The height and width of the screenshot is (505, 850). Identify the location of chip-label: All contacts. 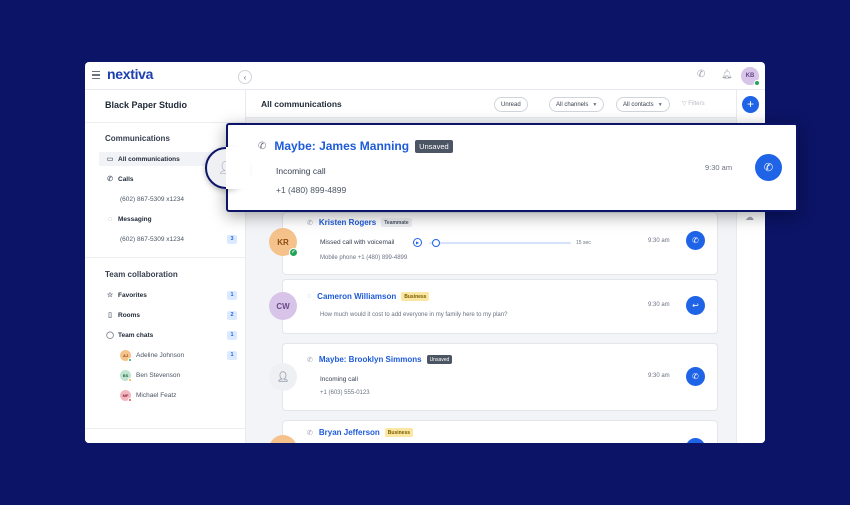
(638, 104).